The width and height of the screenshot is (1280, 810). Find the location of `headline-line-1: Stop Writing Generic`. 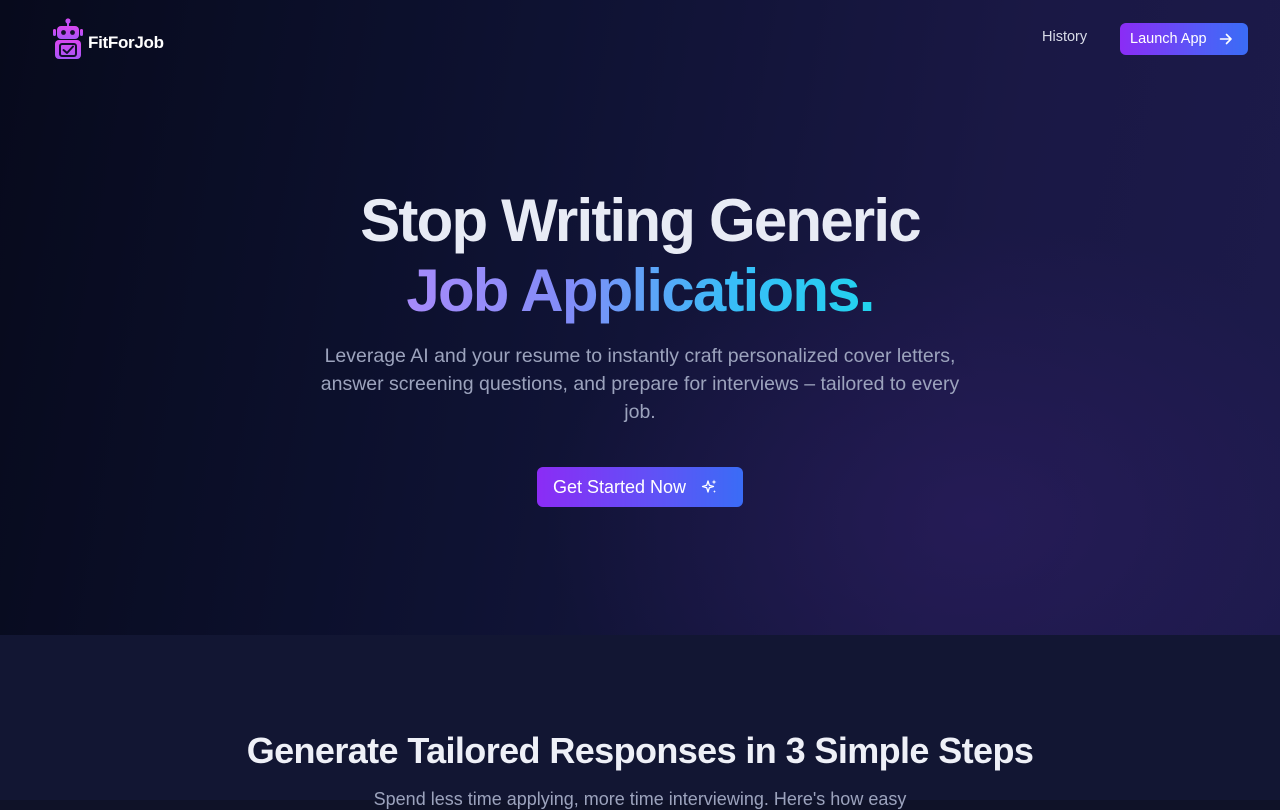

headline-line-1: Stop Writing Generic is located at coordinates (640, 220).